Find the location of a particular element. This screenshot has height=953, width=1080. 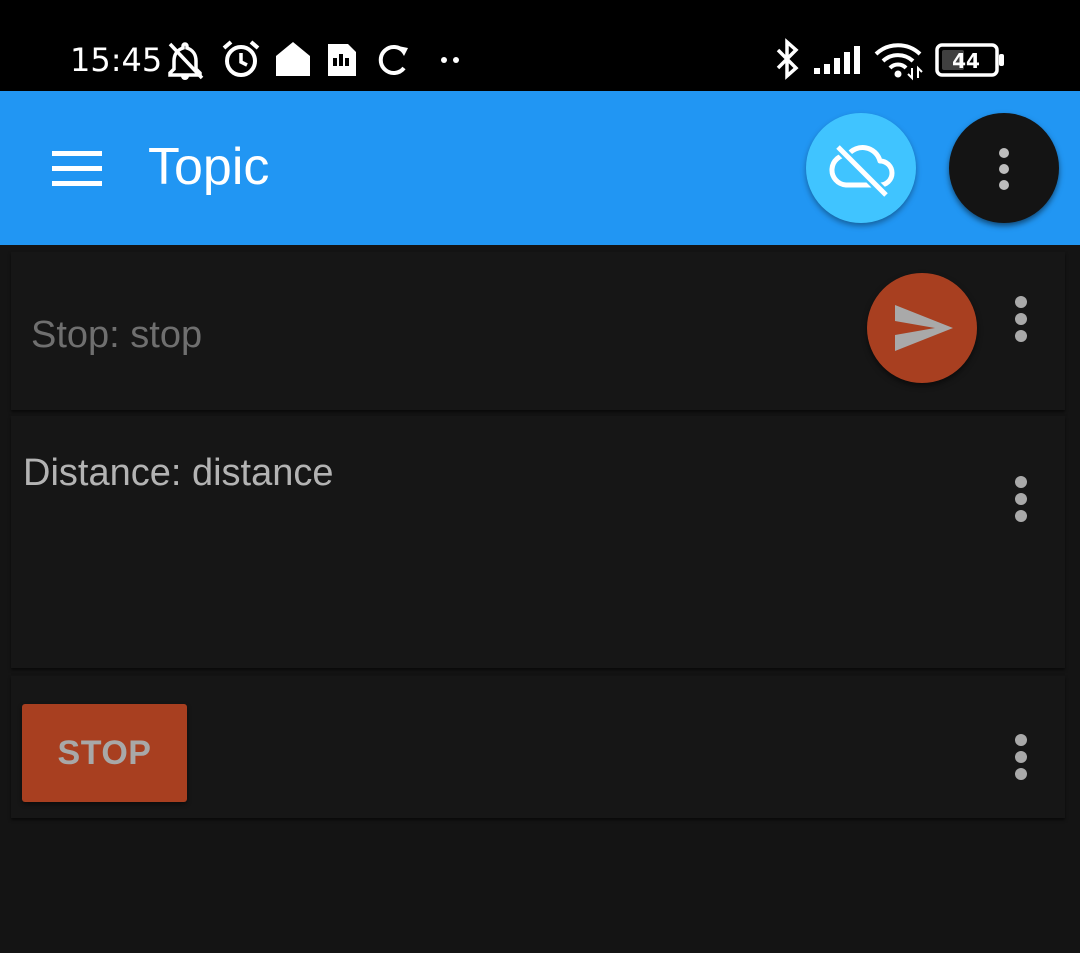

alarm-icon is located at coordinates (241, 60).